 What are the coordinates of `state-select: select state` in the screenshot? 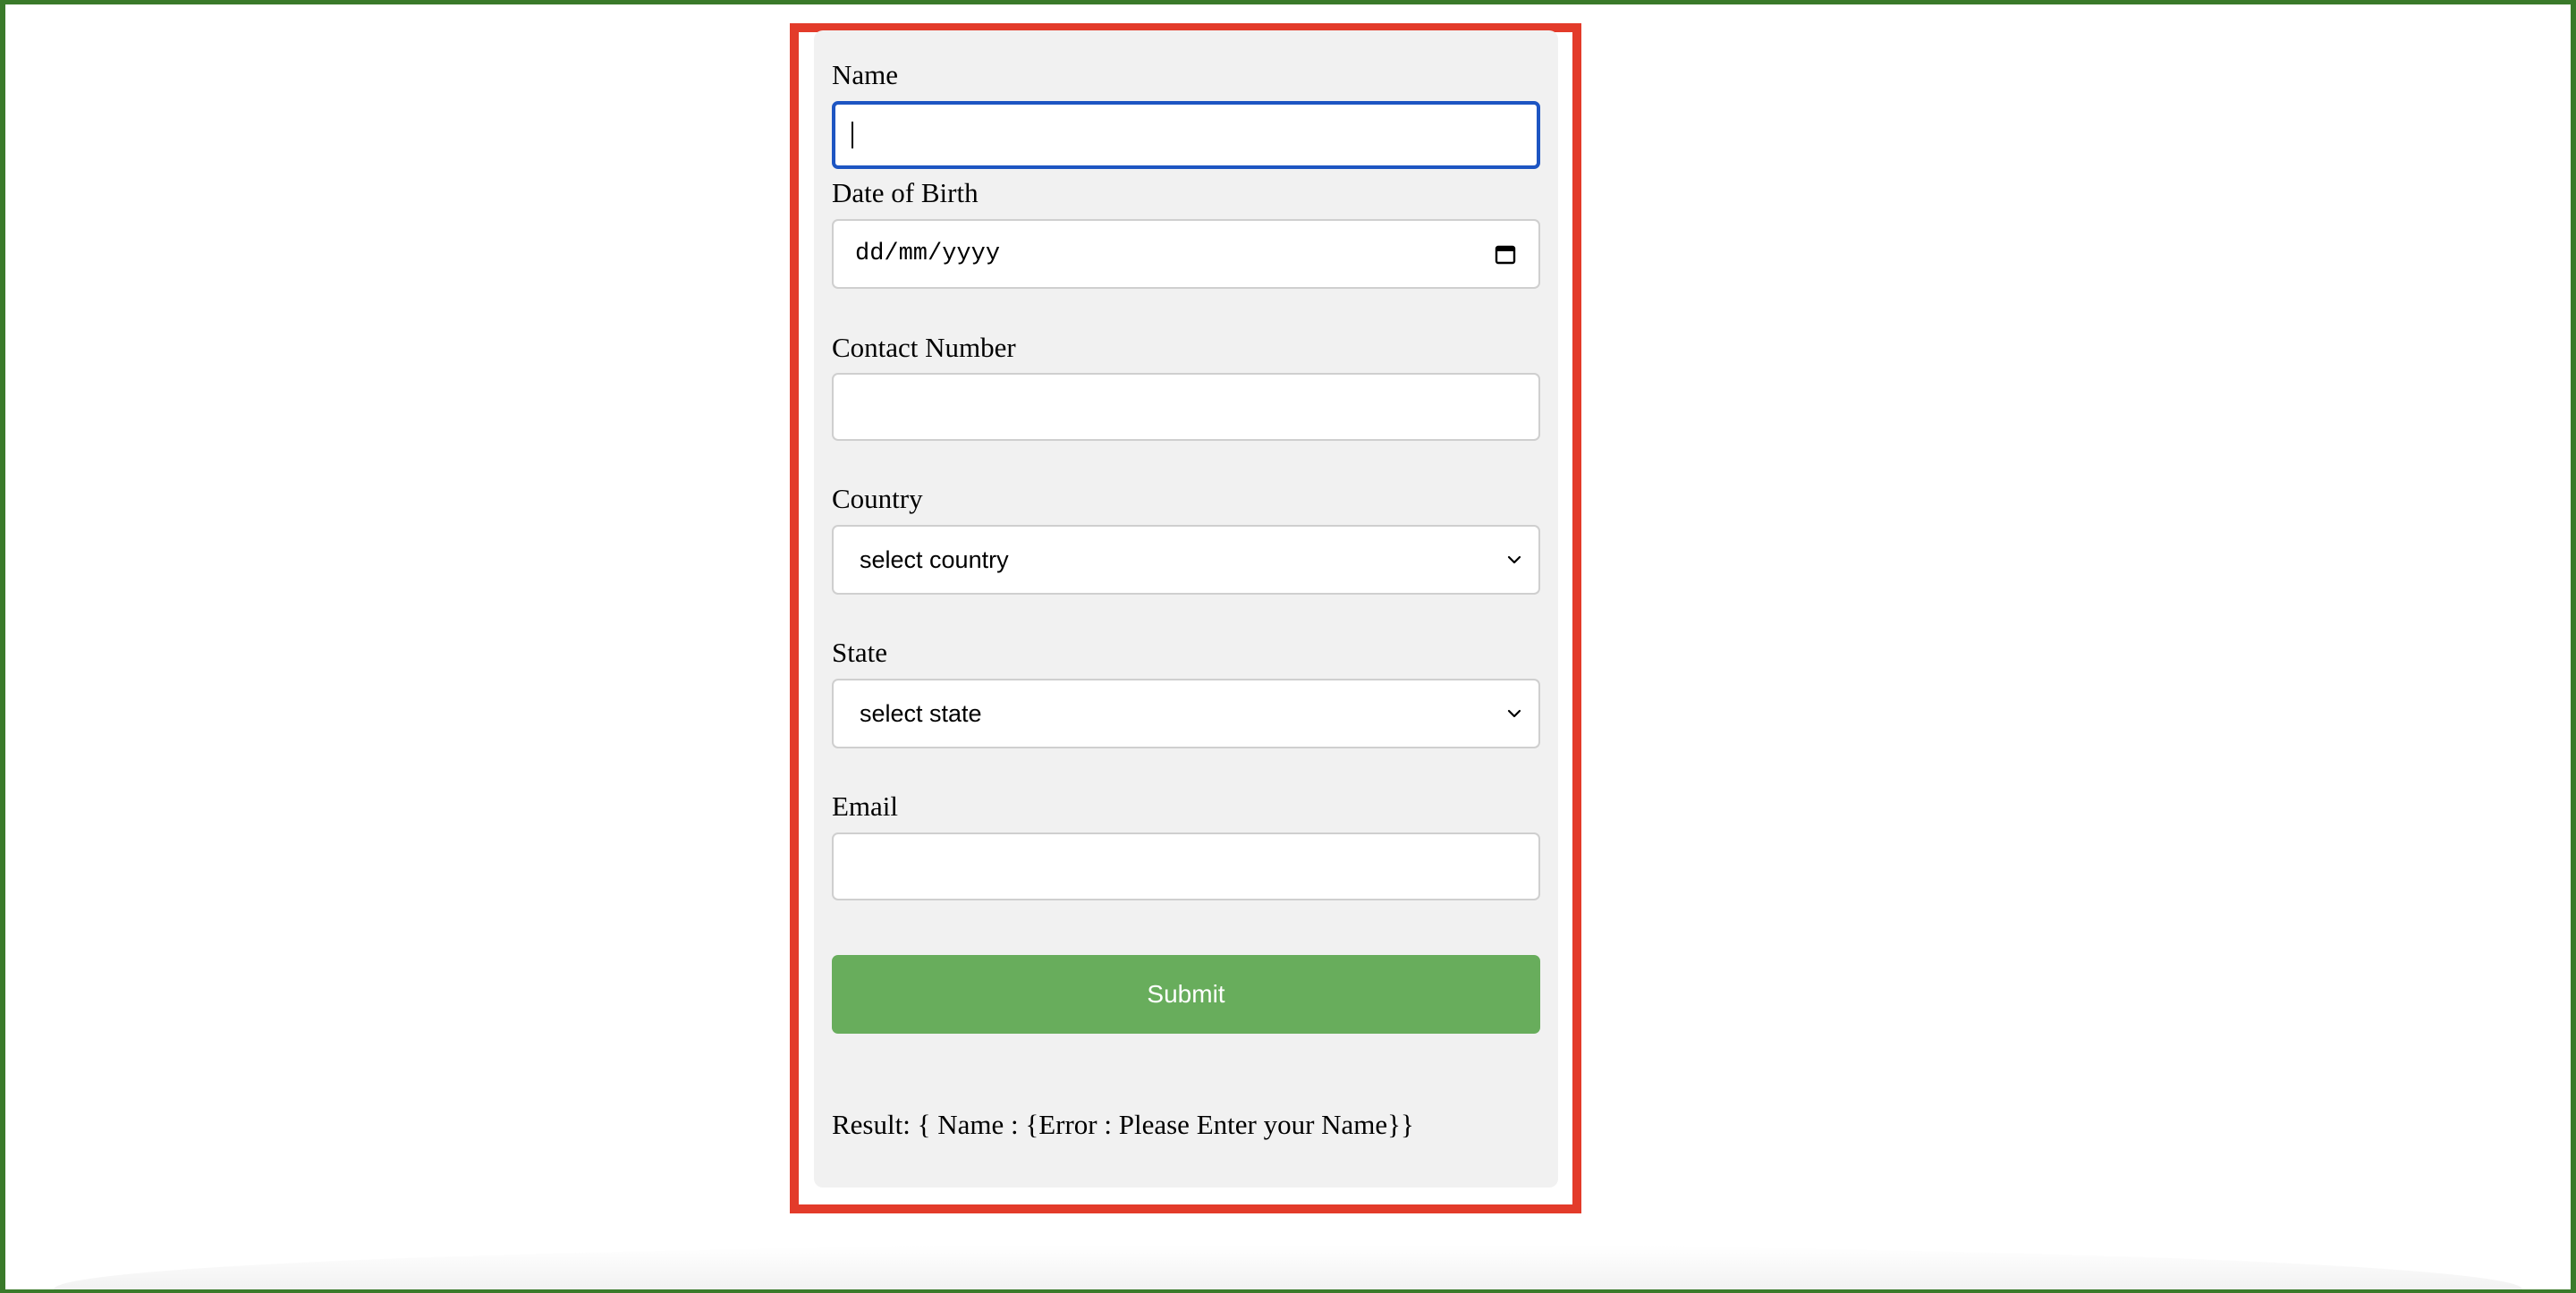 It's located at (1186, 714).